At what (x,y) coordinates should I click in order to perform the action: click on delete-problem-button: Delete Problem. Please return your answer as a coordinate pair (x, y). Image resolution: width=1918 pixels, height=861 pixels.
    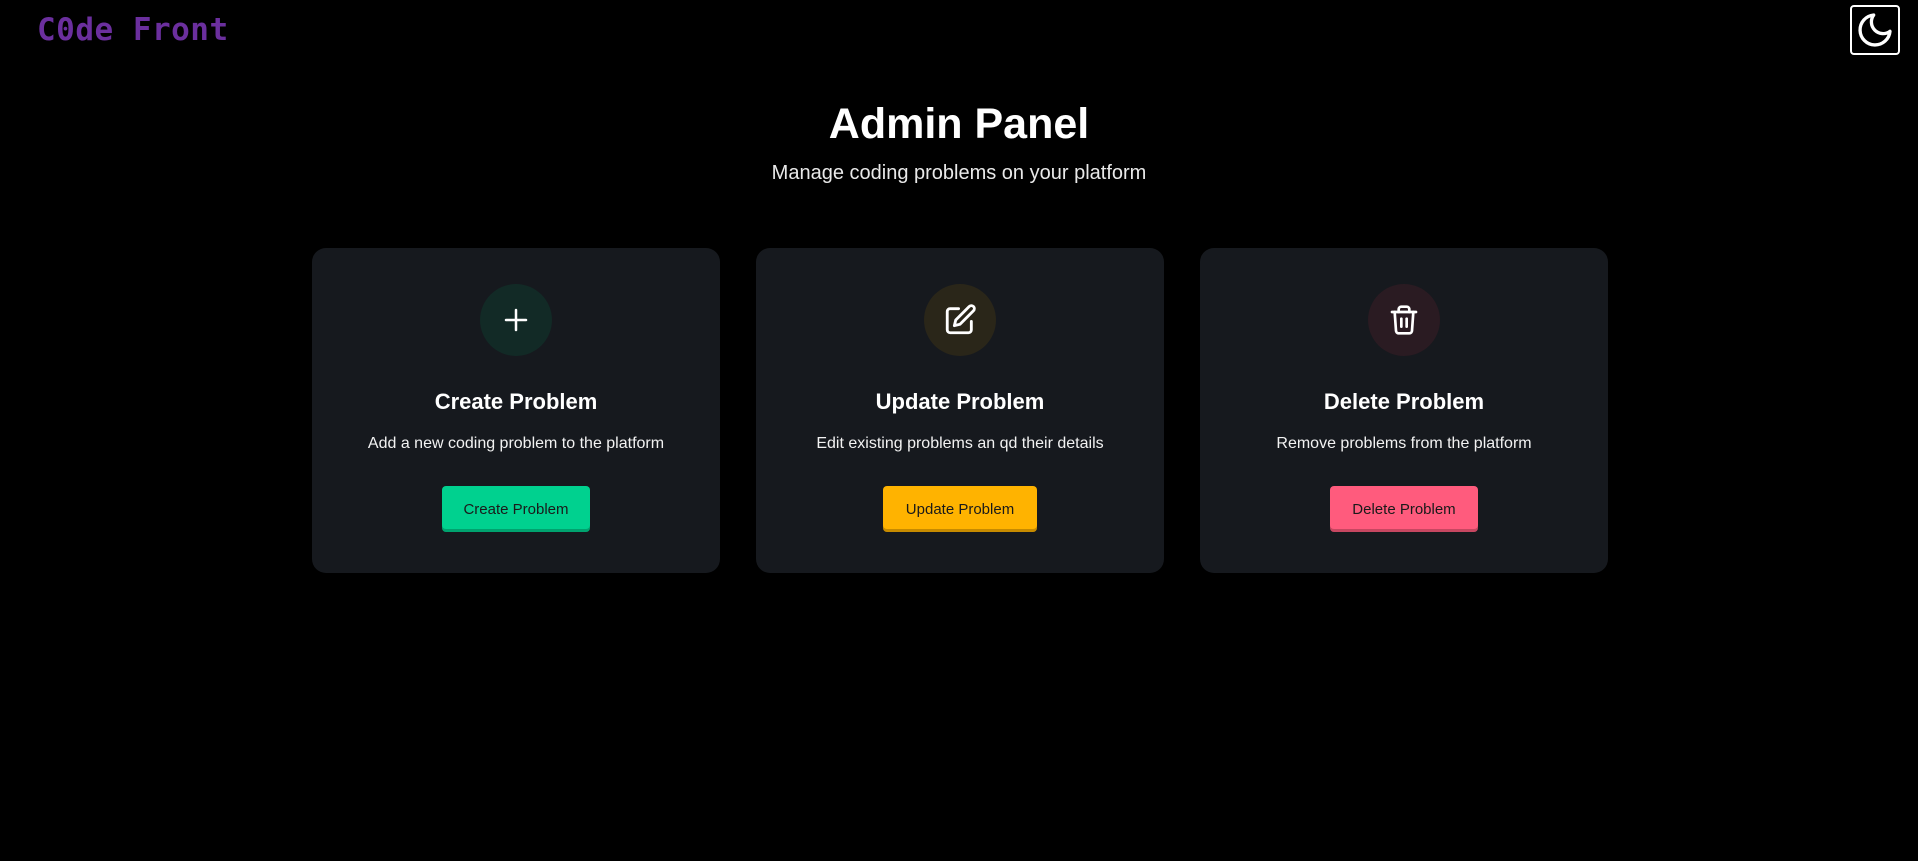
    Looking at the image, I should click on (1404, 509).